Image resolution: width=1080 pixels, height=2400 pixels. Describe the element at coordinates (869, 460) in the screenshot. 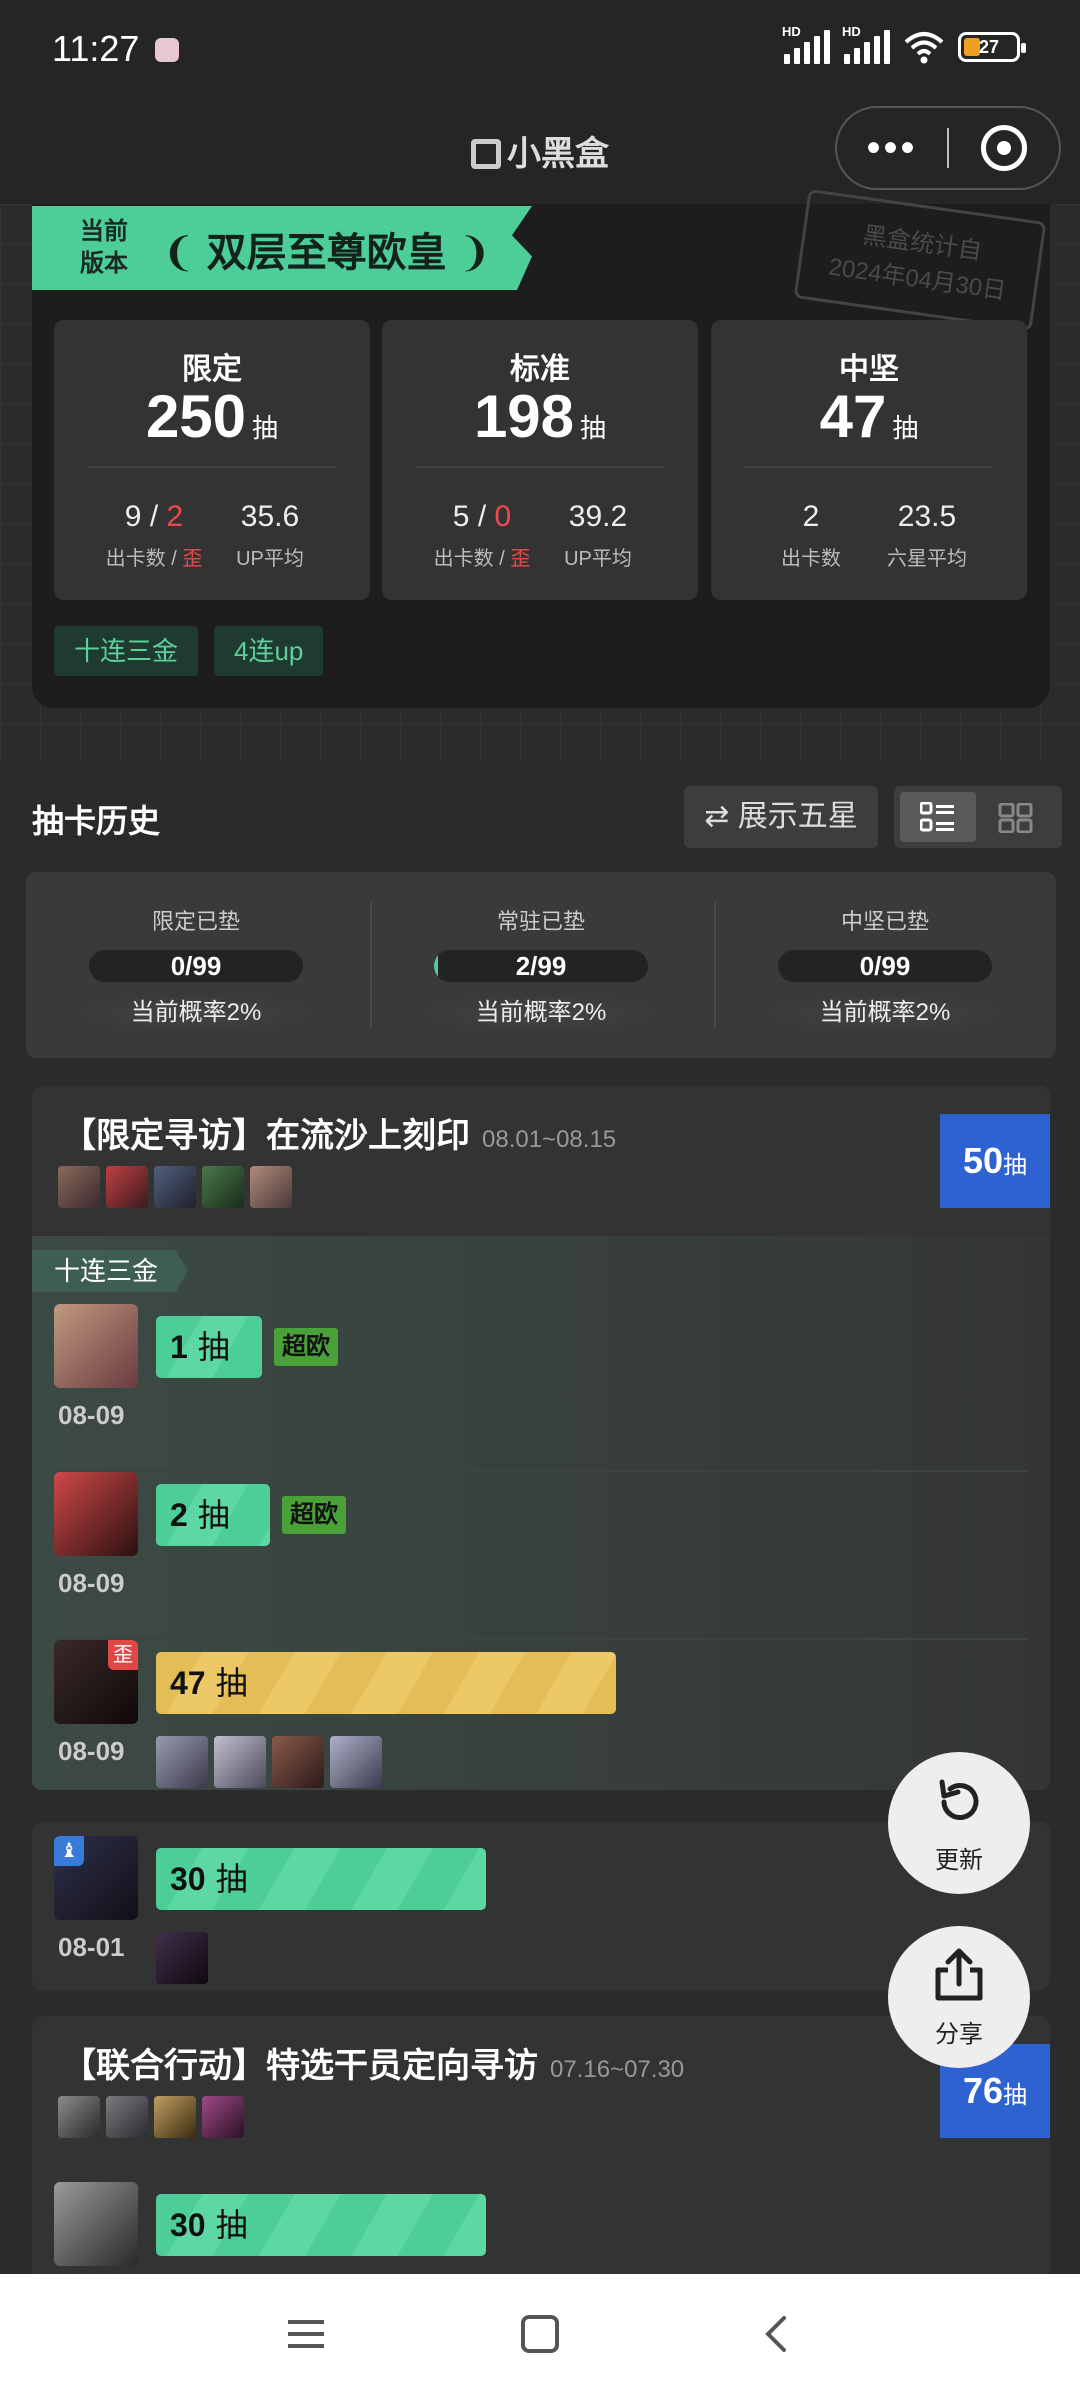

I see `stat-card-kernel: 中坚 47 抽 2 出卡数 23.5 六星平均` at that location.